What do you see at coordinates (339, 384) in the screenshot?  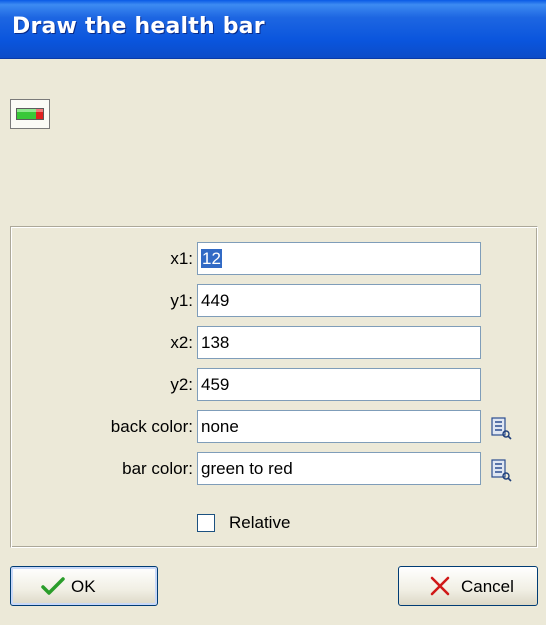 I see `y2-input: 459` at bounding box center [339, 384].